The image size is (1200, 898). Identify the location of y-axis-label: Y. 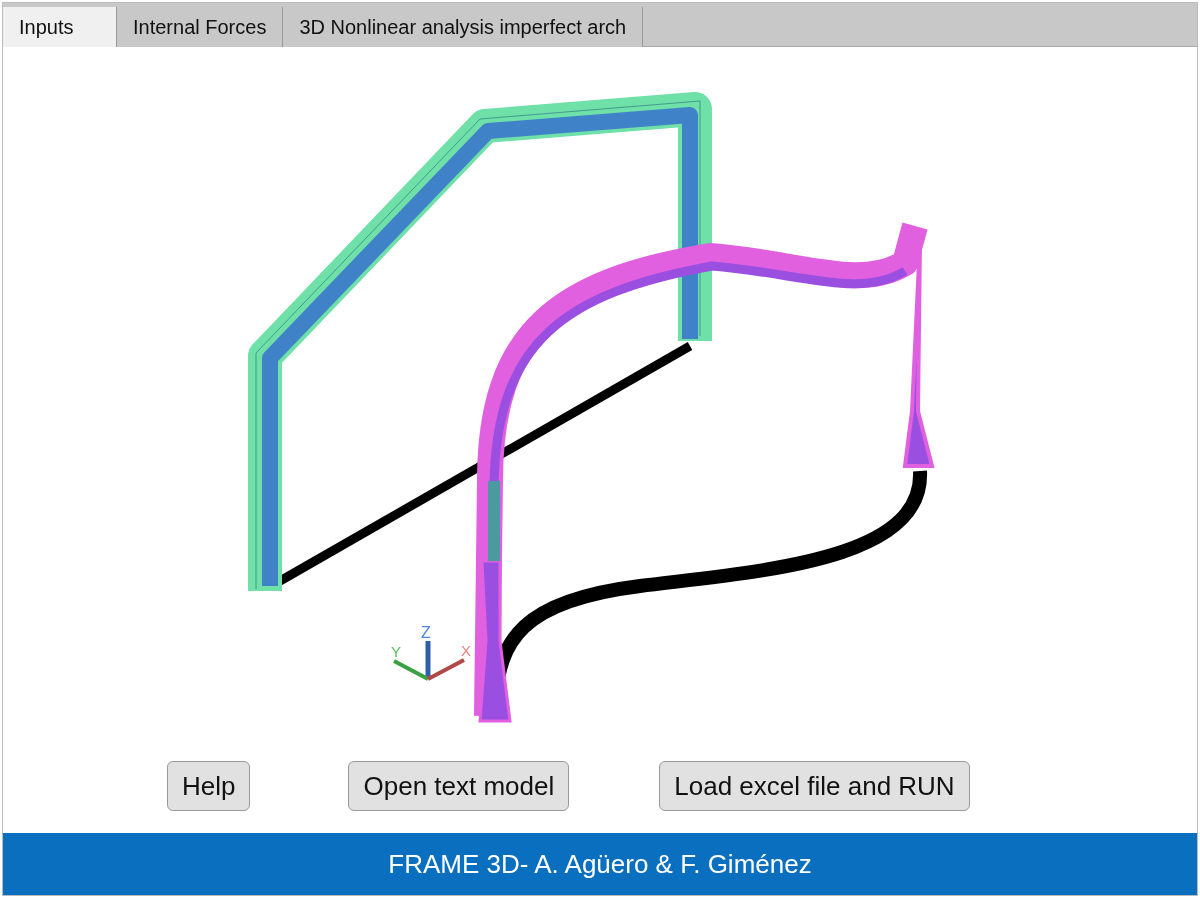
(396, 651).